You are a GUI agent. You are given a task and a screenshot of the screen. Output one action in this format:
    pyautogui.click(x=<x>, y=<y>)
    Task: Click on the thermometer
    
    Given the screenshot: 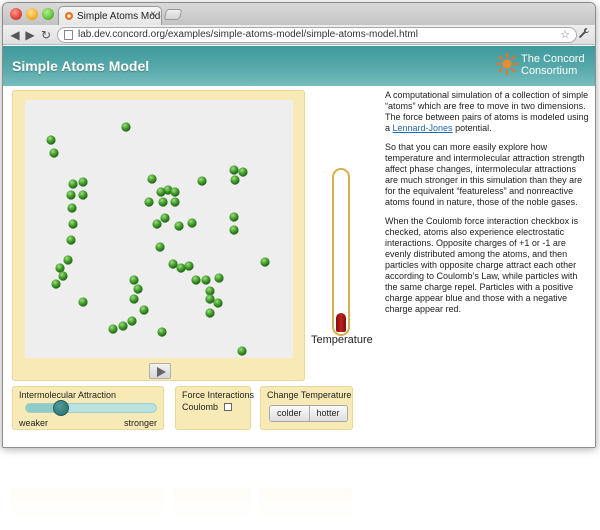 What is the action you would take?
    pyautogui.click(x=341, y=252)
    